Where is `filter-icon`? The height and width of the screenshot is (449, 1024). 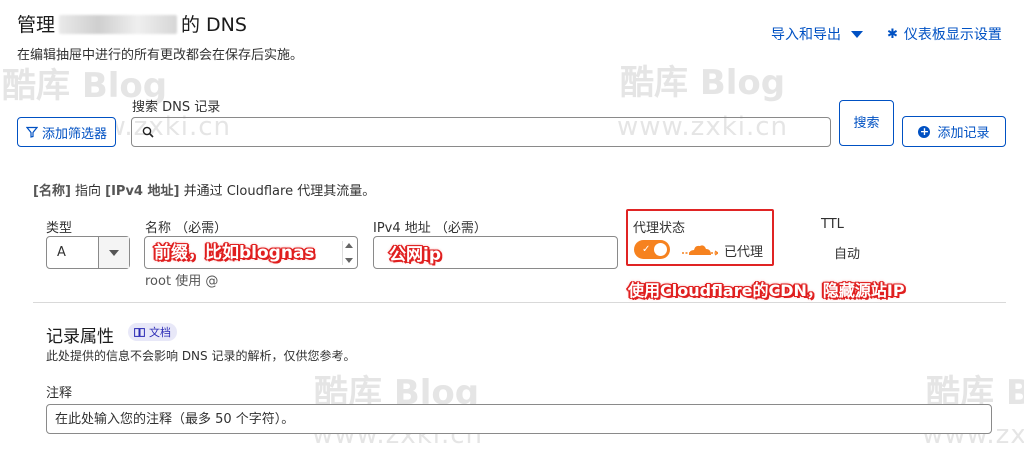
filter-icon is located at coordinates (31, 132).